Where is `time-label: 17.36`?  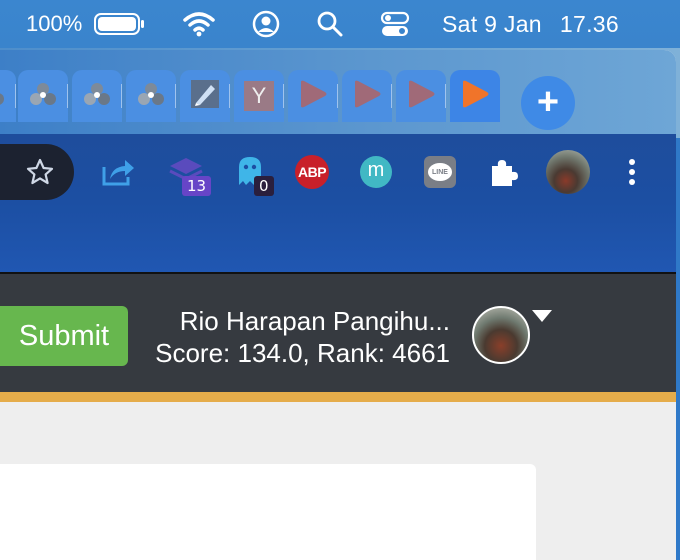 time-label: 17.36 is located at coordinates (589, 23).